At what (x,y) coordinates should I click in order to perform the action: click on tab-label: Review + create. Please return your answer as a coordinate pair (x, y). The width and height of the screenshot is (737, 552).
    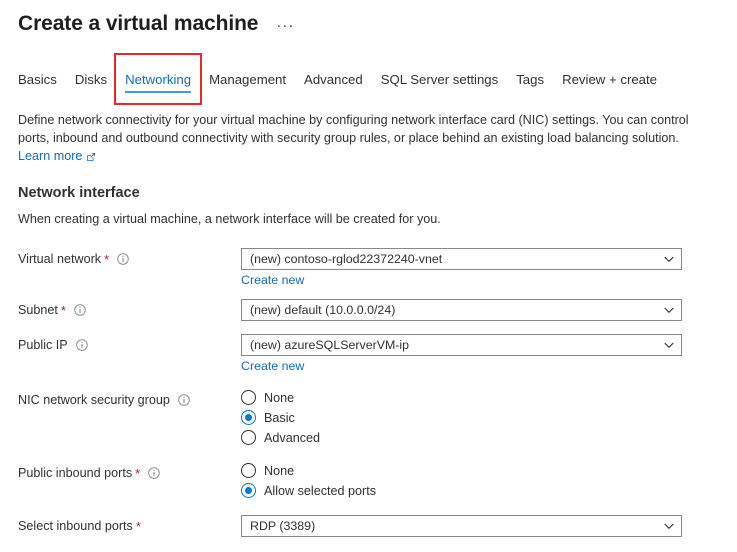
    Looking at the image, I should click on (609, 79).